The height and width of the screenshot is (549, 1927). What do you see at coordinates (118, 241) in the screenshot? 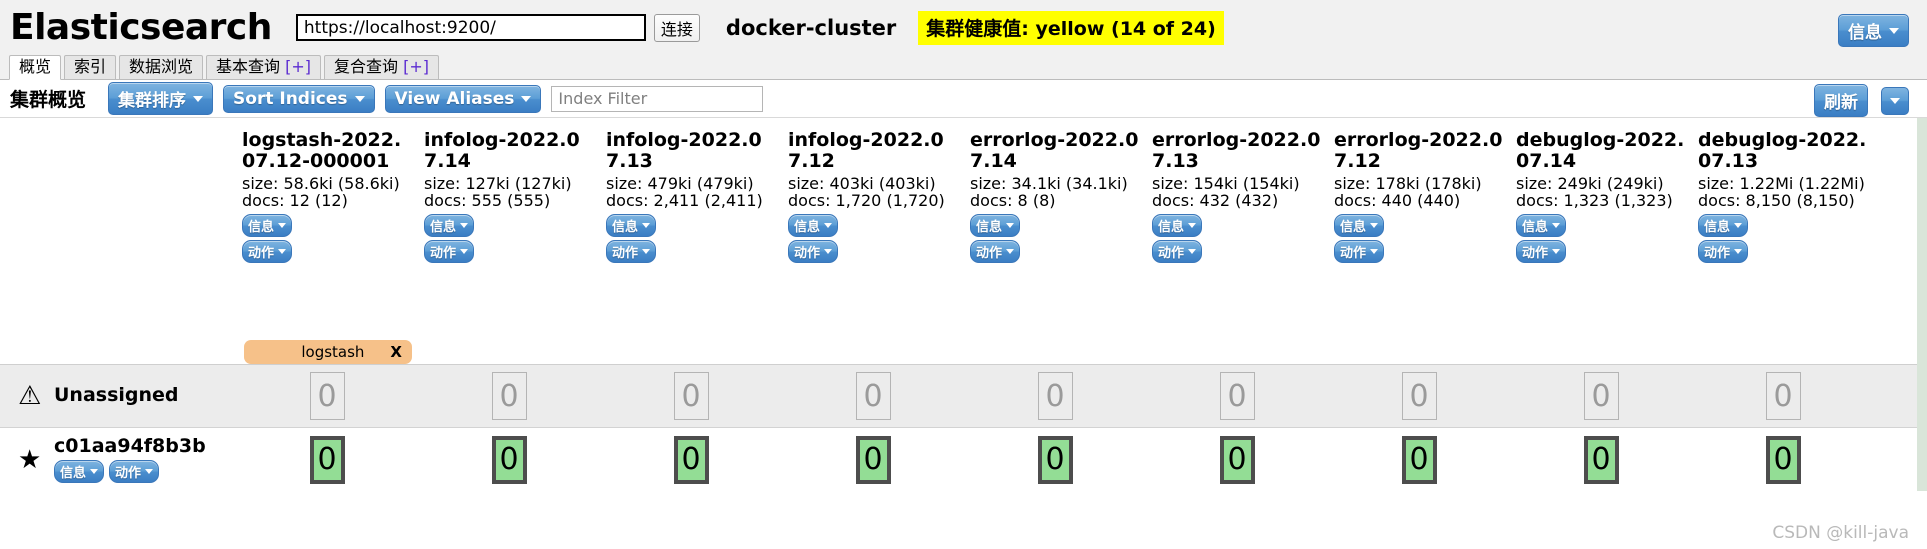
I see `cards-row-spacer` at bounding box center [118, 241].